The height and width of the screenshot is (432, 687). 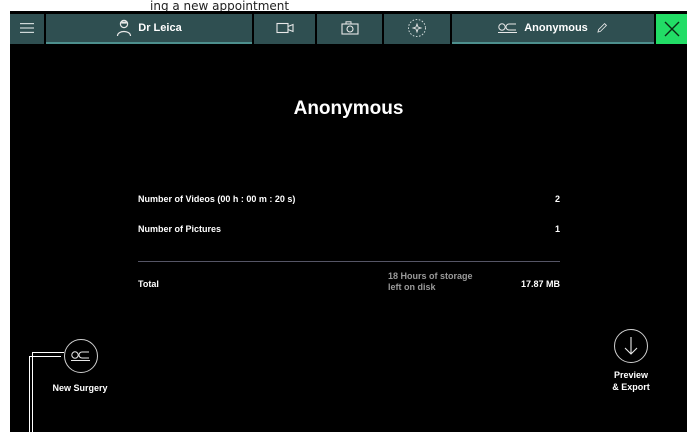 I want to click on preview-export-label: Preview & Export, so click(x=631, y=381).